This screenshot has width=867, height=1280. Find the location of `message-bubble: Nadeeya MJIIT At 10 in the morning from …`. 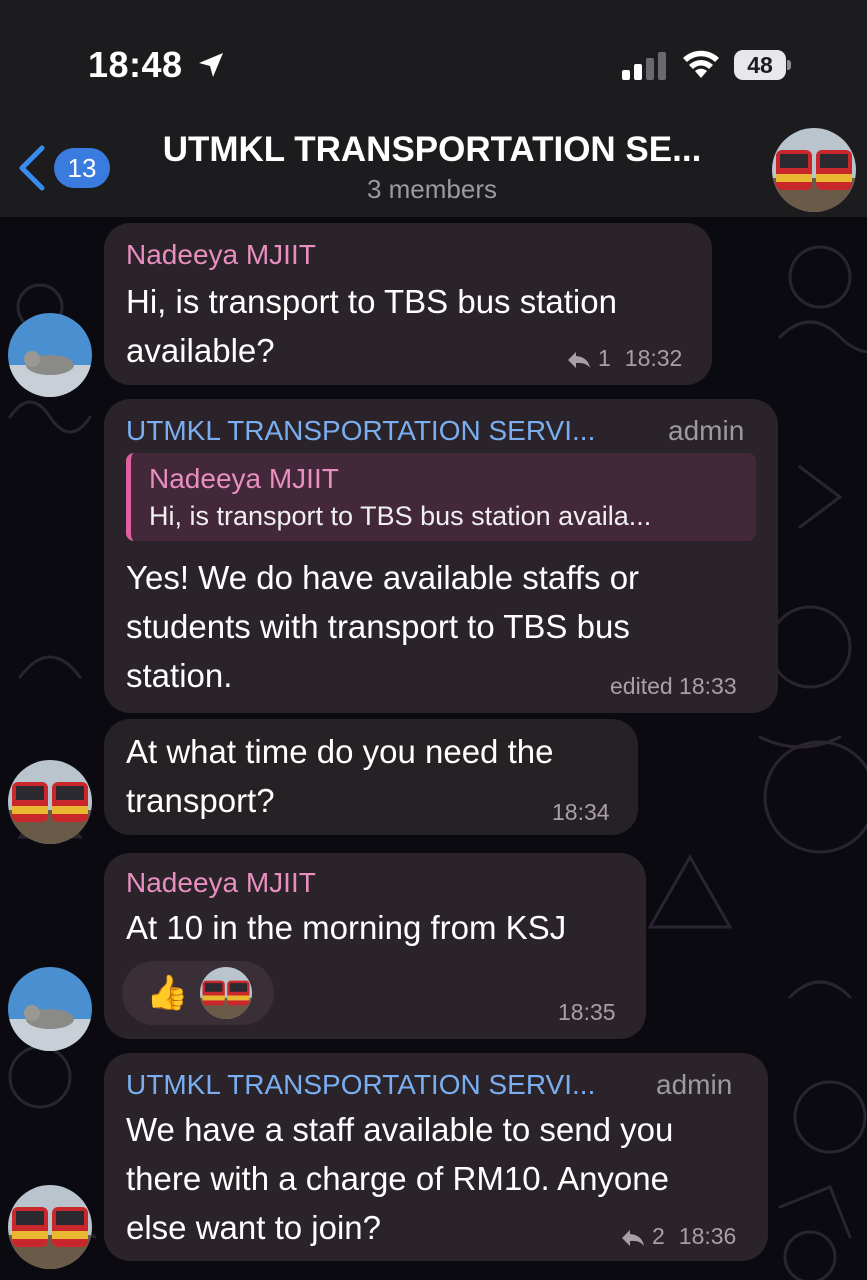

message-bubble: Nadeeya MJIIT At 10 in the morning from … is located at coordinates (375, 946).